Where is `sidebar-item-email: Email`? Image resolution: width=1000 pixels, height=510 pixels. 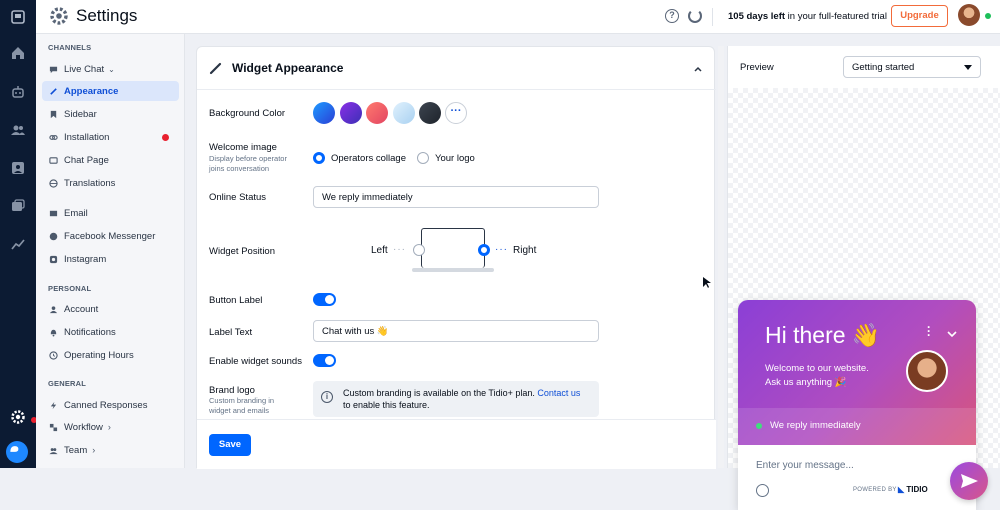
sidebar-item-email: Email is located at coordinates (110, 213).